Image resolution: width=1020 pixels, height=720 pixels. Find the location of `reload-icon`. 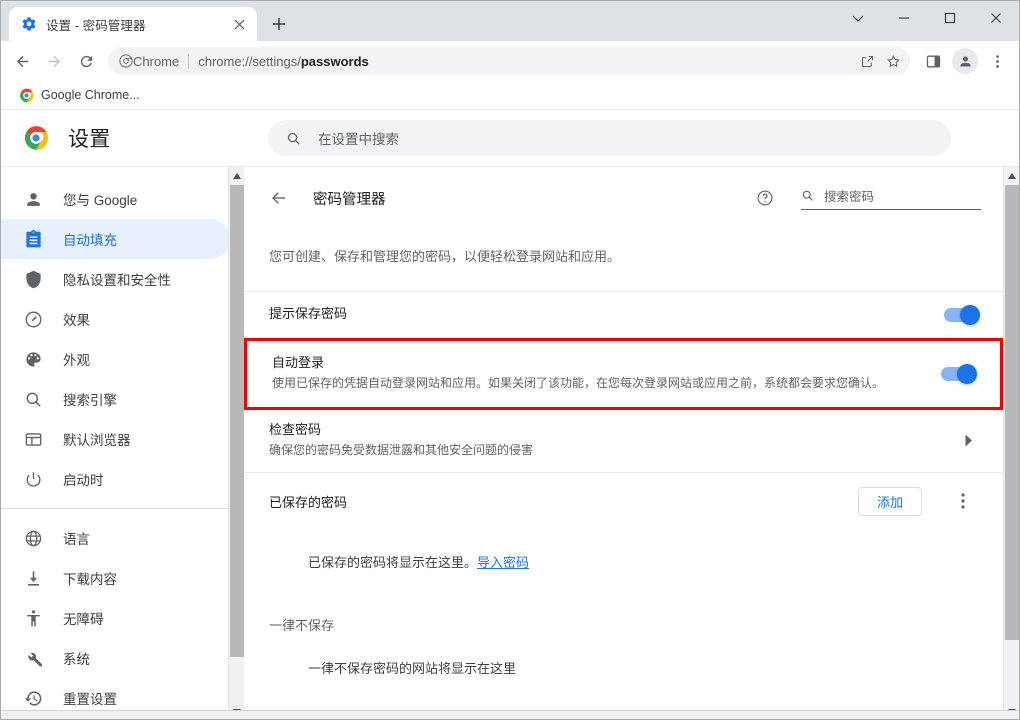

reload-icon is located at coordinates (86, 61).